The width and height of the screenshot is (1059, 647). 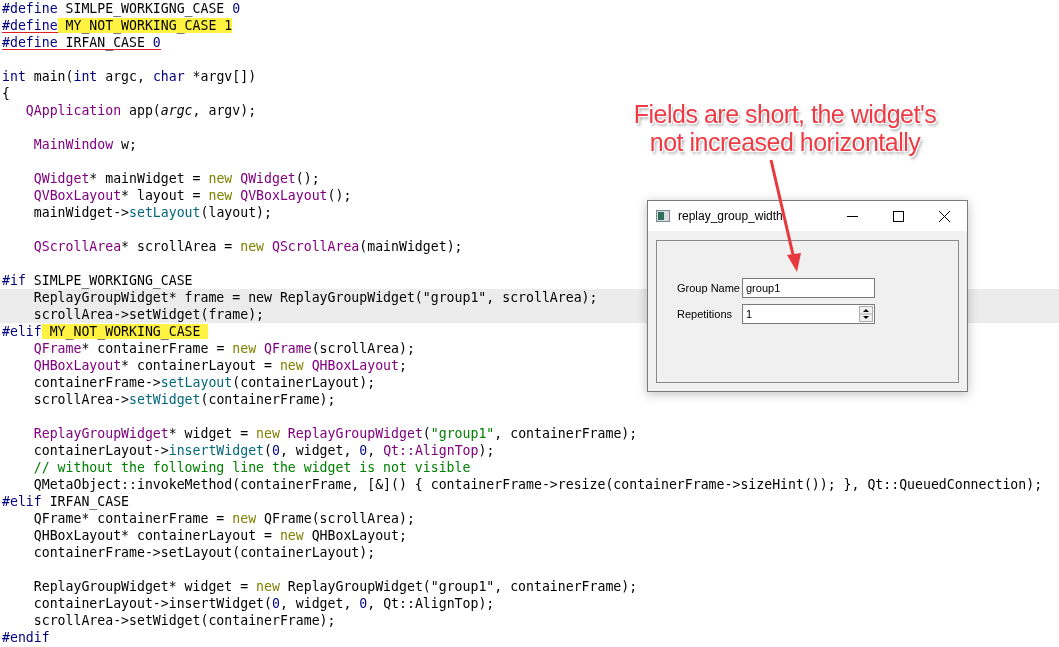 What do you see at coordinates (84, 144) in the screenshot?
I see `code-line: MainWindow w;` at bounding box center [84, 144].